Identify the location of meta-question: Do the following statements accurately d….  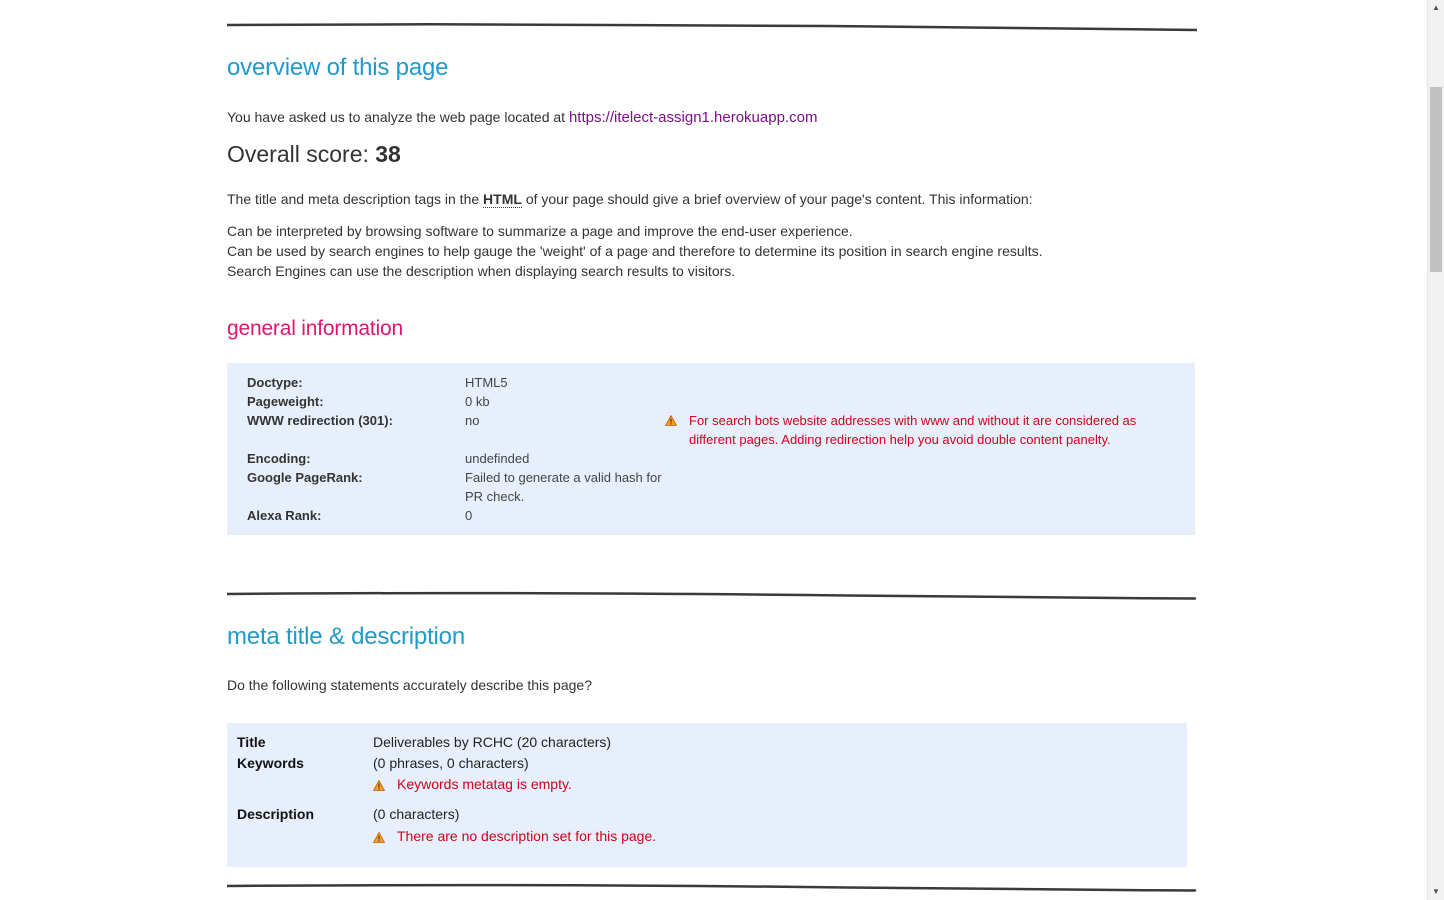
(409, 685).